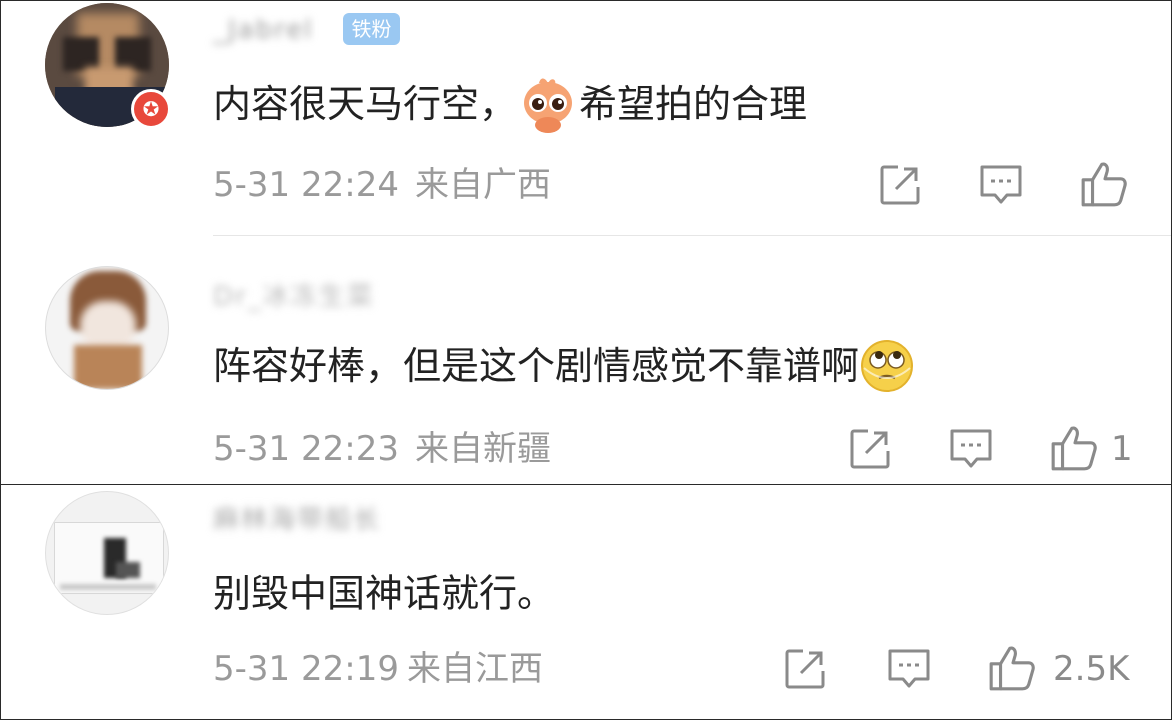 The height and width of the screenshot is (720, 1172). I want to click on timestamp: 5-31 22:23, so click(306, 449).